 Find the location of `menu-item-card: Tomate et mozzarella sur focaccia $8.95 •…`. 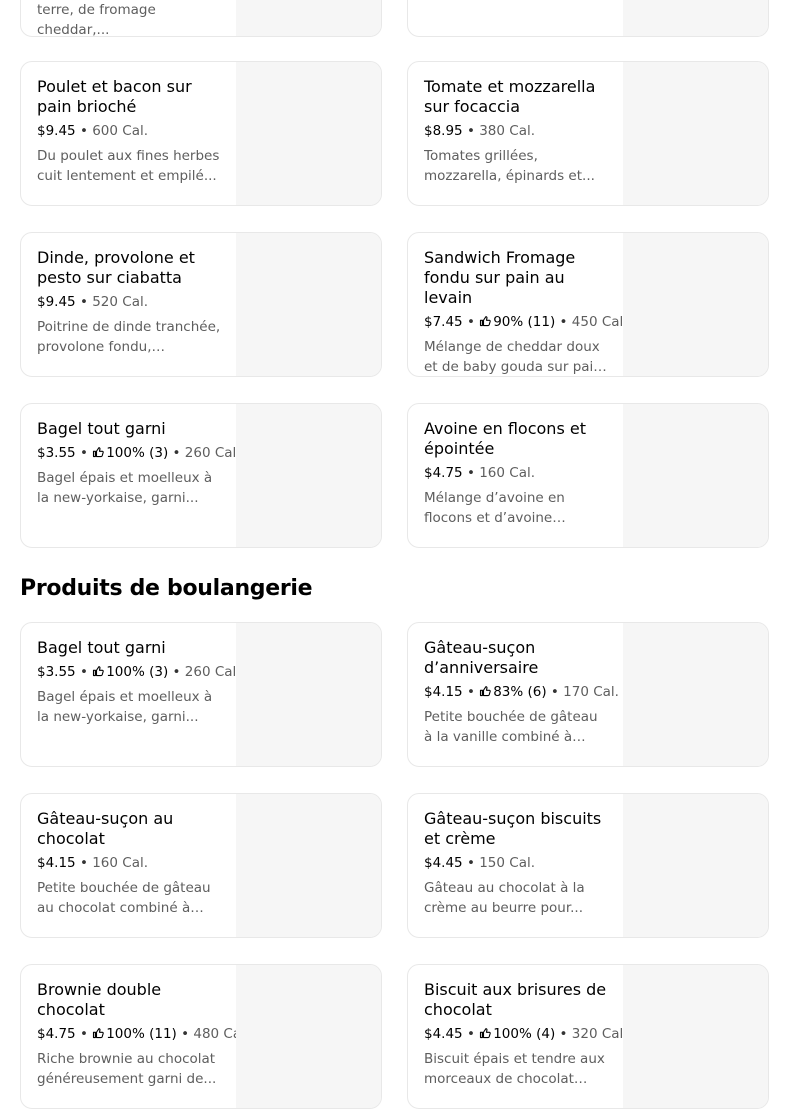

menu-item-card: Tomate et mozzarella sur focaccia $8.95 •… is located at coordinates (588, 133).